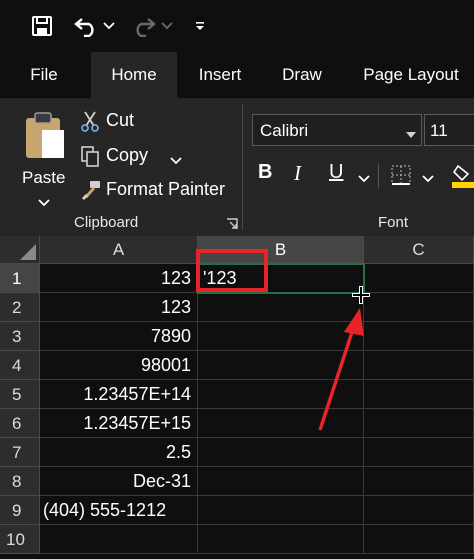 The width and height of the screenshot is (474, 559). Describe the element at coordinates (20, 336) in the screenshot. I see `row-header: 3` at that location.